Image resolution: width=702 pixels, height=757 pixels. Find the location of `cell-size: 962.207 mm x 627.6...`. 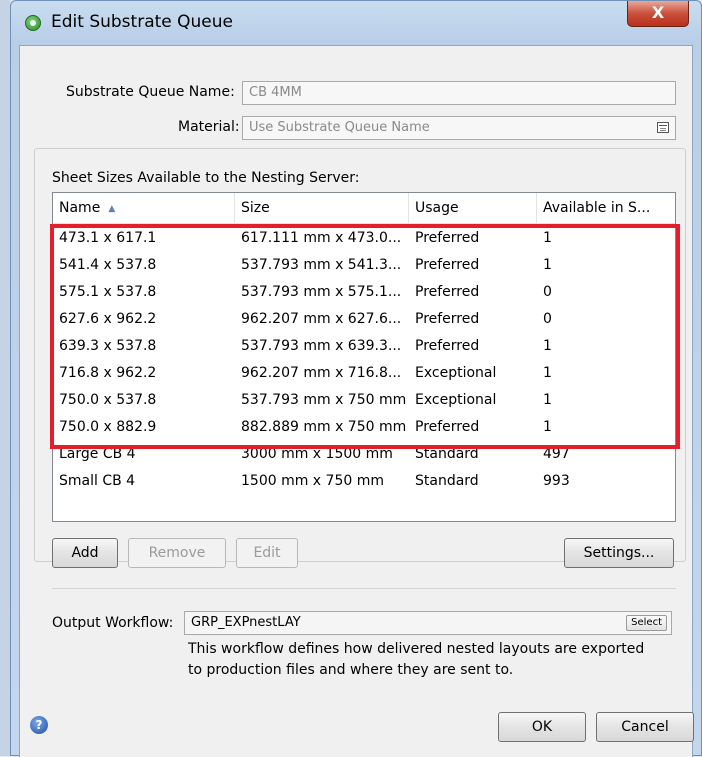

cell-size: 962.207 mm x 627.6... is located at coordinates (321, 319).